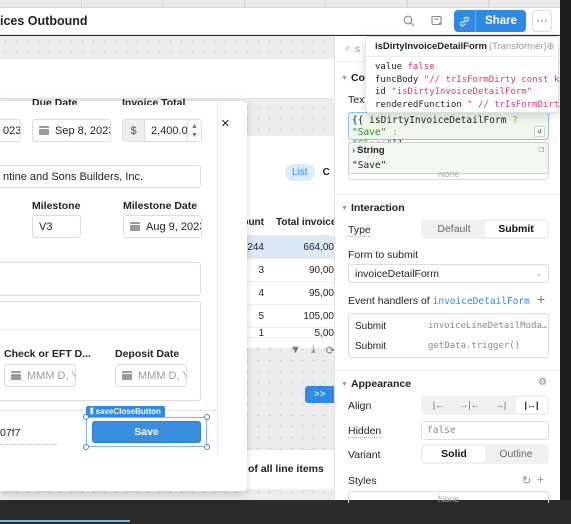 The image size is (571, 524). Describe the element at coordinates (125, 411) in the screenshot. I see `selected-component-tag: ⦀ saveCloseButton` at that location.